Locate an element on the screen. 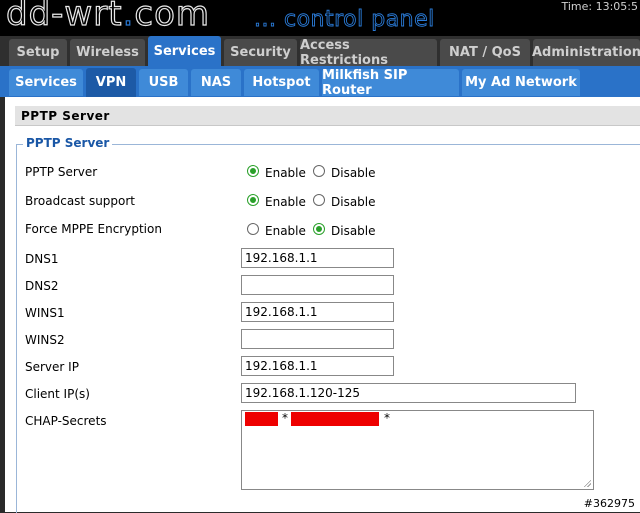 The image size is (640, 513). dns2-label: DNS2 is located at coordinates (42, 286).